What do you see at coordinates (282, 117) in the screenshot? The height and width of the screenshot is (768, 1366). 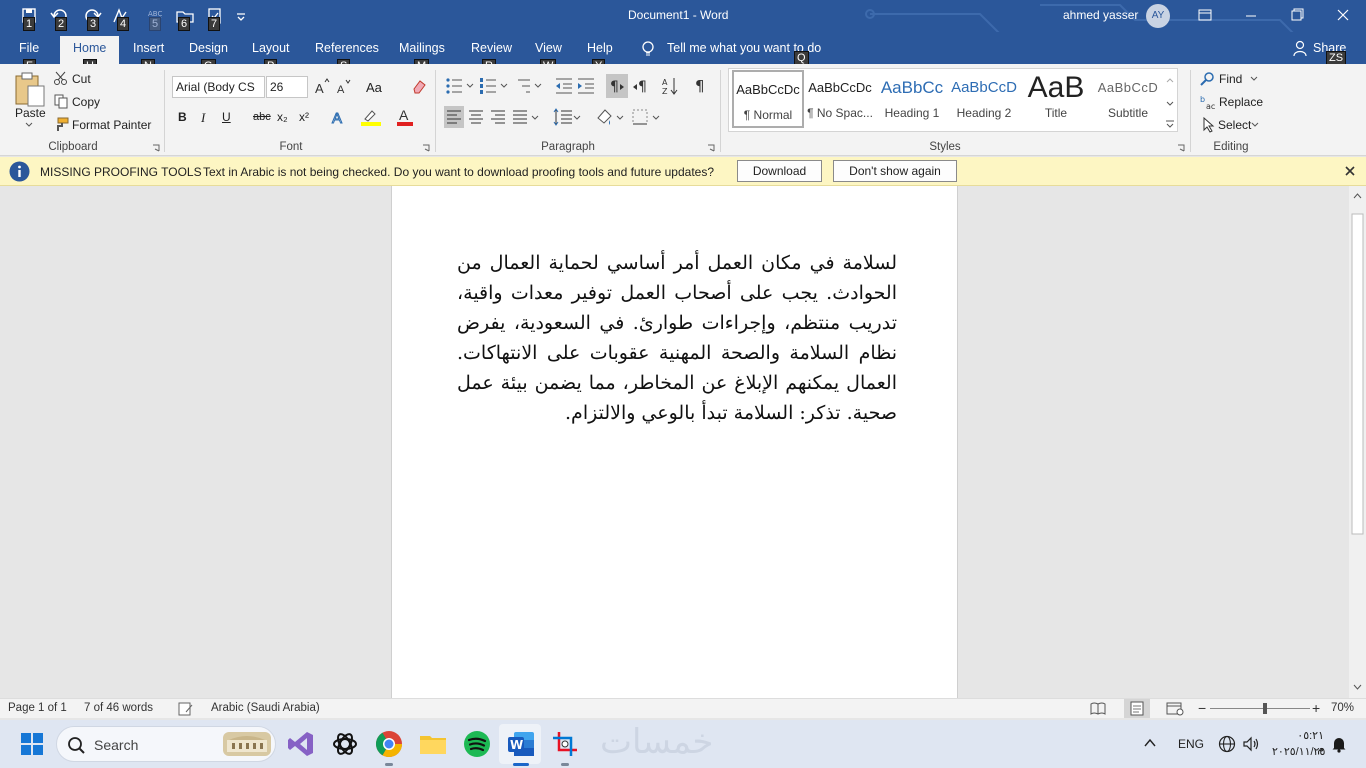 I see `subscript-button: x₂` at bounding box center [282, 117].